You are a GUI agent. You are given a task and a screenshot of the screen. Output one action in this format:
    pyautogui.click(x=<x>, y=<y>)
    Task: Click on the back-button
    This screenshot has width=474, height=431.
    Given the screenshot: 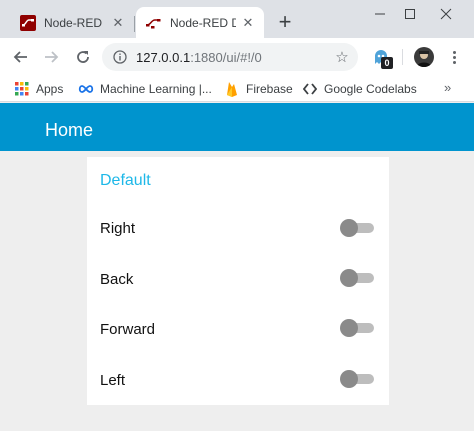 What is the action you would take?
    pyautogui.click(x=21, y=57)
    